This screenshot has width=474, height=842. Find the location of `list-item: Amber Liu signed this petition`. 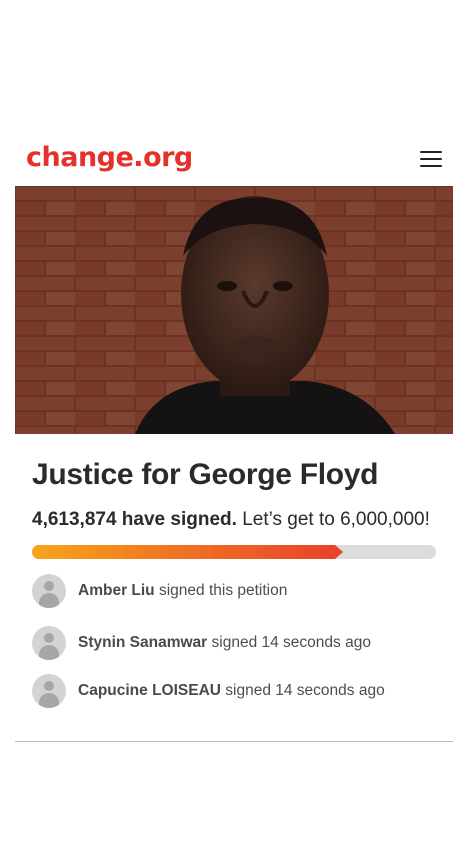

list-item: Amber Liu signed this petition is located at coordinates (159, 591).